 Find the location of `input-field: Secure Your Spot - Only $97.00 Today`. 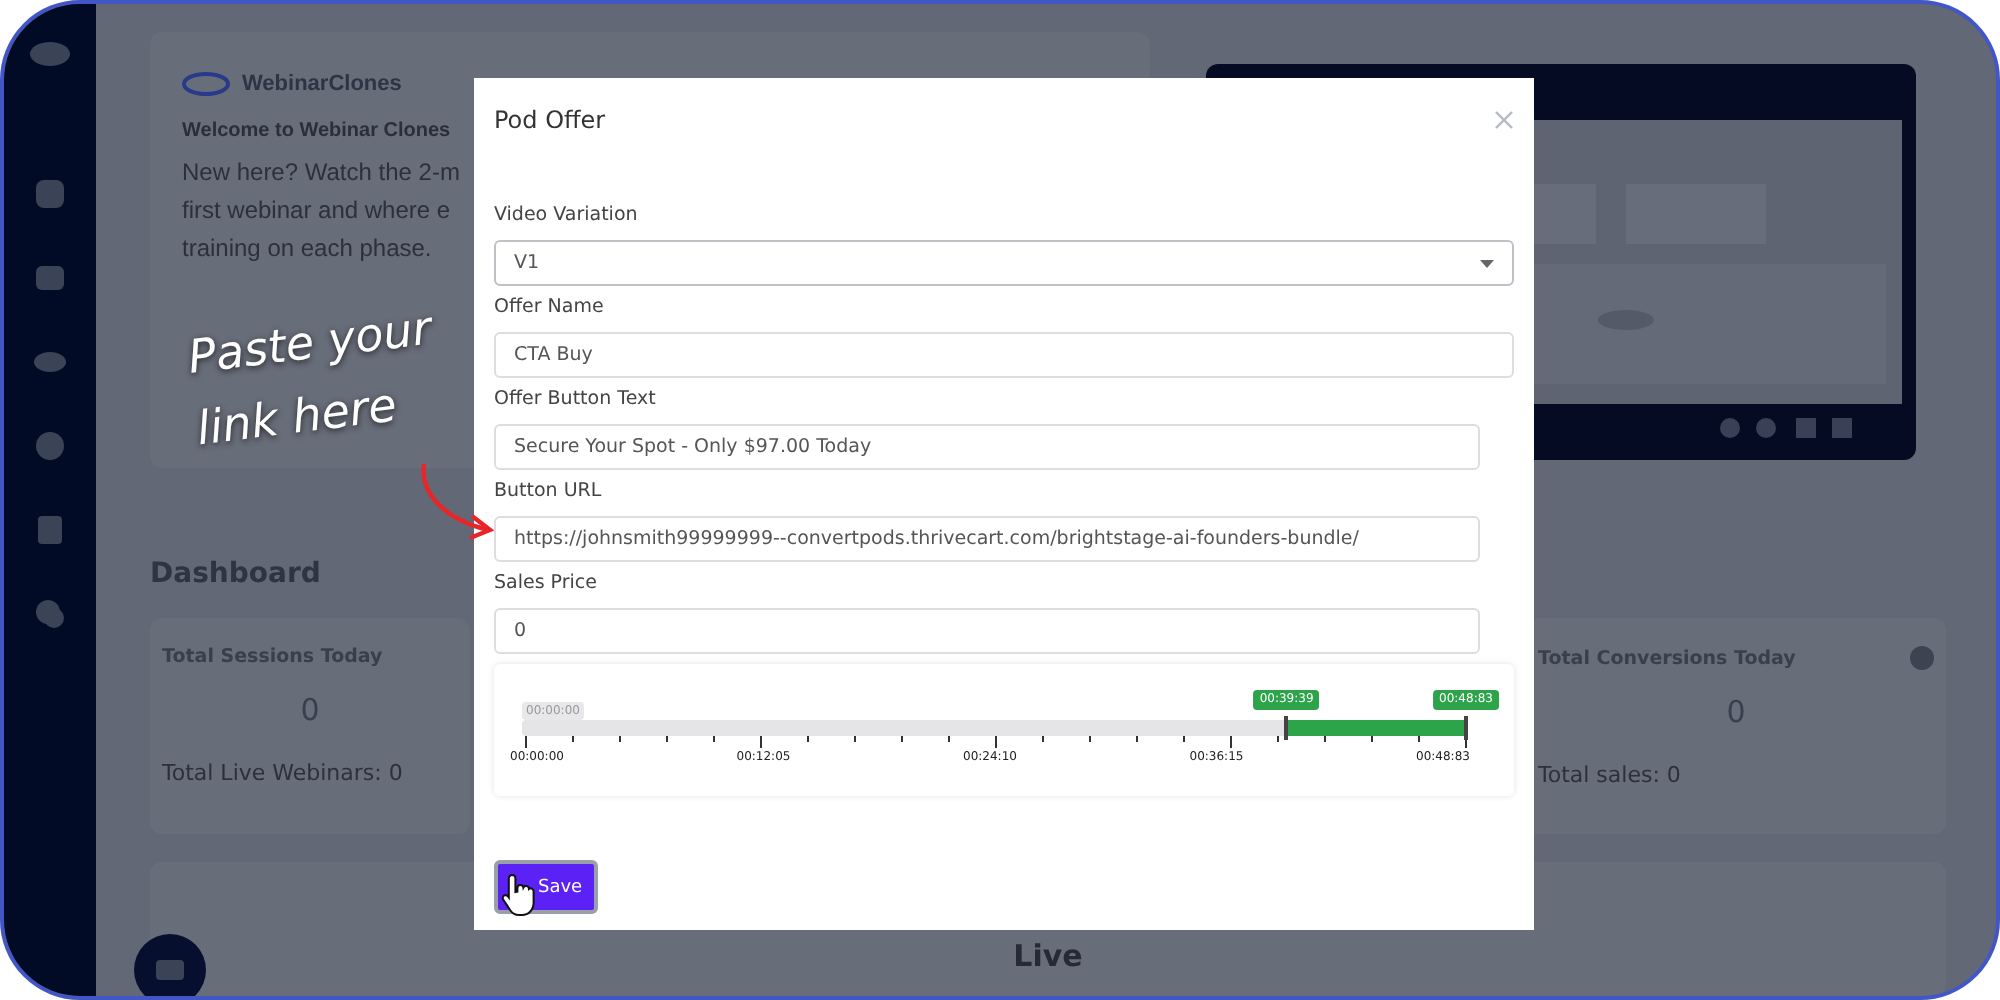

input-field: Secure Your Spot - Only $97.00 Today is located at coordinates (987, 447).